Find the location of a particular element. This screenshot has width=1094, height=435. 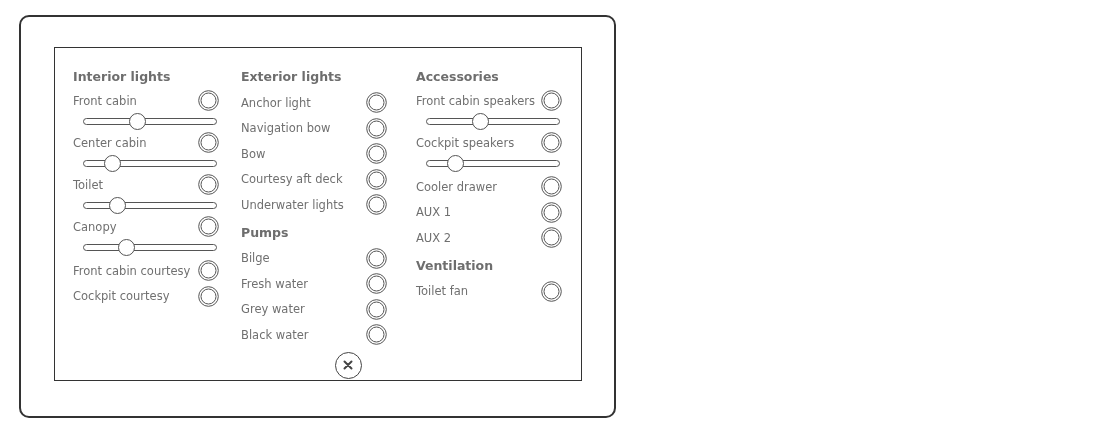

control-label: AUX 2 is located at coordinates (434, 237).